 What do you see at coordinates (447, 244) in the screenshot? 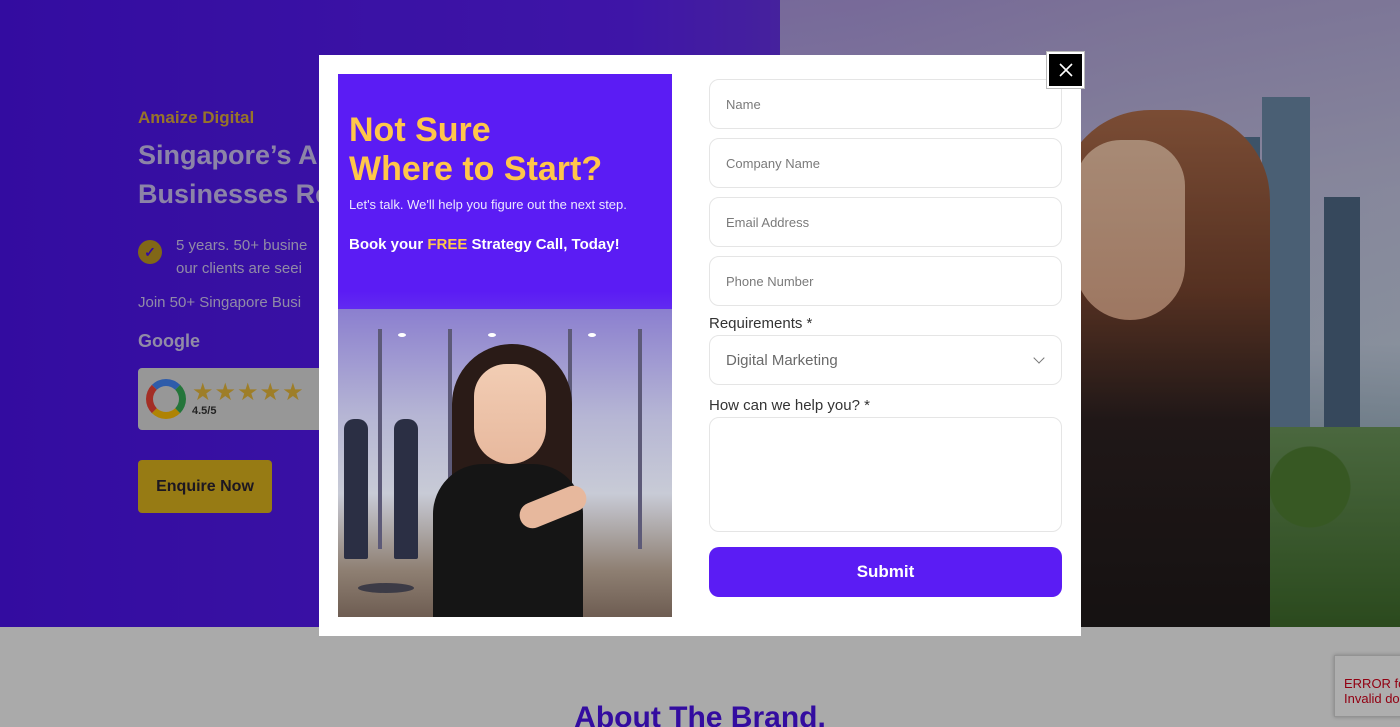
I see `promo-cta-free: FREE` at bounding box center [447, 244].